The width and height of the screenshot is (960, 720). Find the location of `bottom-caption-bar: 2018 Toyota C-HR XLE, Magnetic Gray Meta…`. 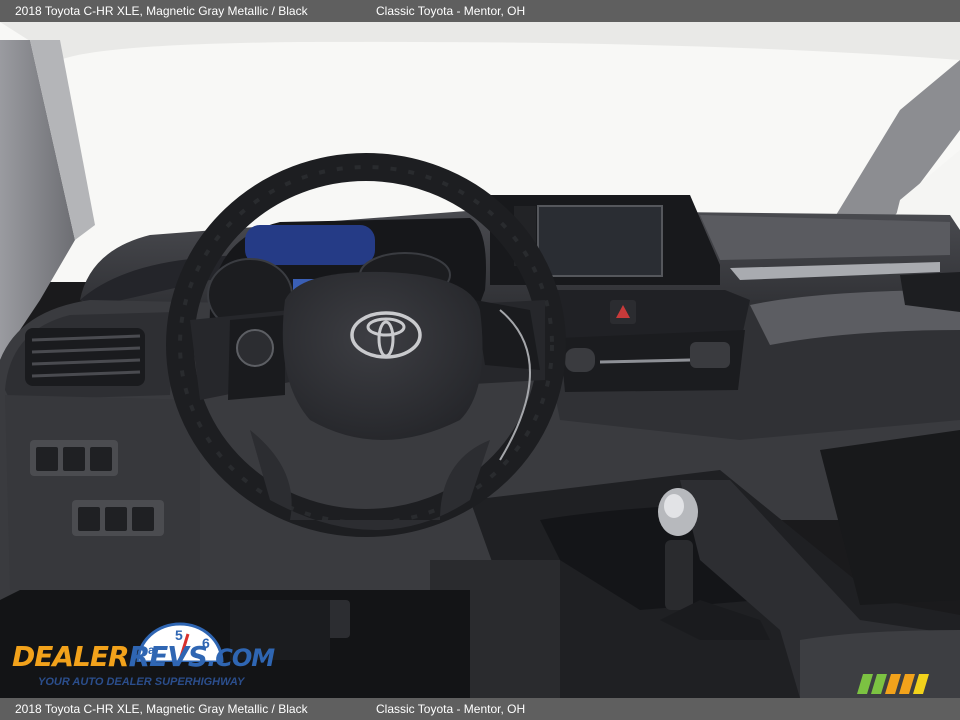

bottom-caption-bar: 2018 Toyota C-HR XLE, Magnetic Gray Meta… is located at coordinates (480, 709).